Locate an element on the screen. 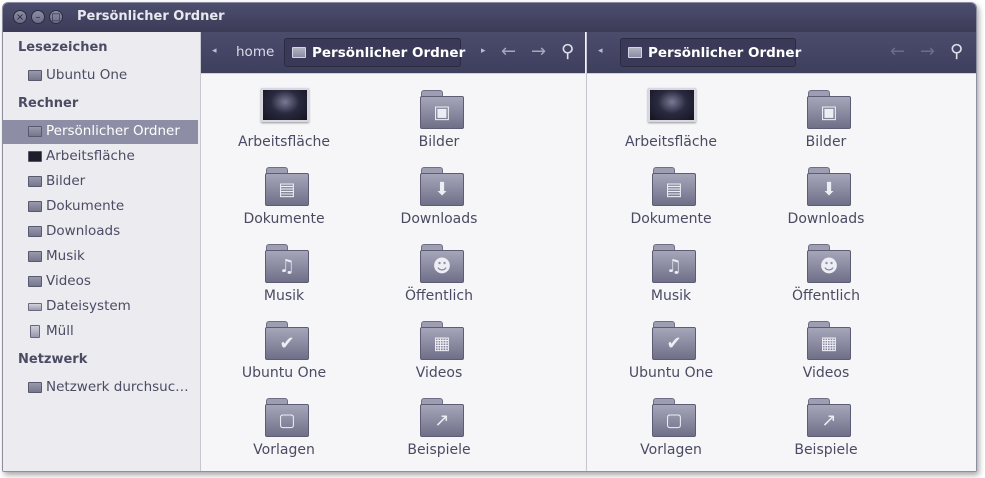 The height and width of the screenshot is (478, 985). sidebar-item-label: Müll is located at coordinates (60, 331).